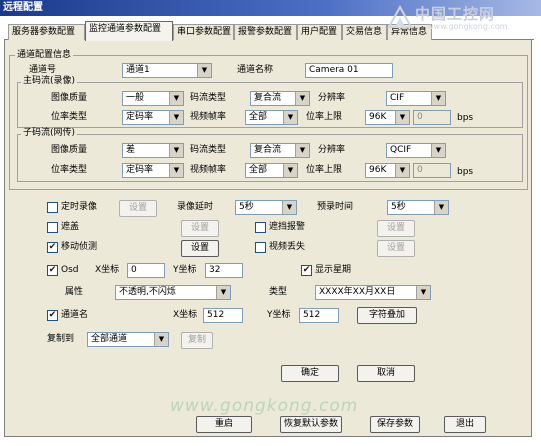 Image resolution: width=541 pixels, height=446 pixels. I want to click on watermark-url-text: www.gongkong.com, so click(467, 26).